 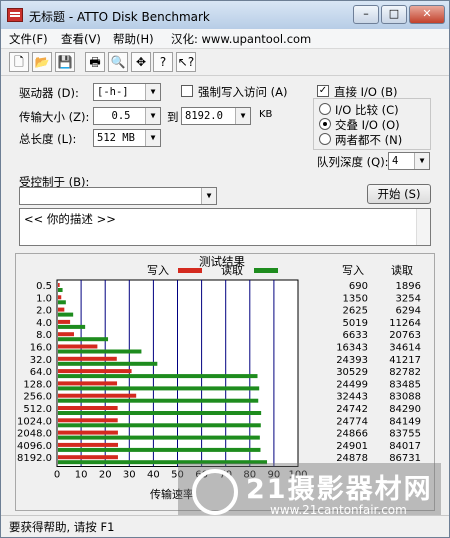 I want to click on column-header-write: 写入, so click(x=353, y=270).